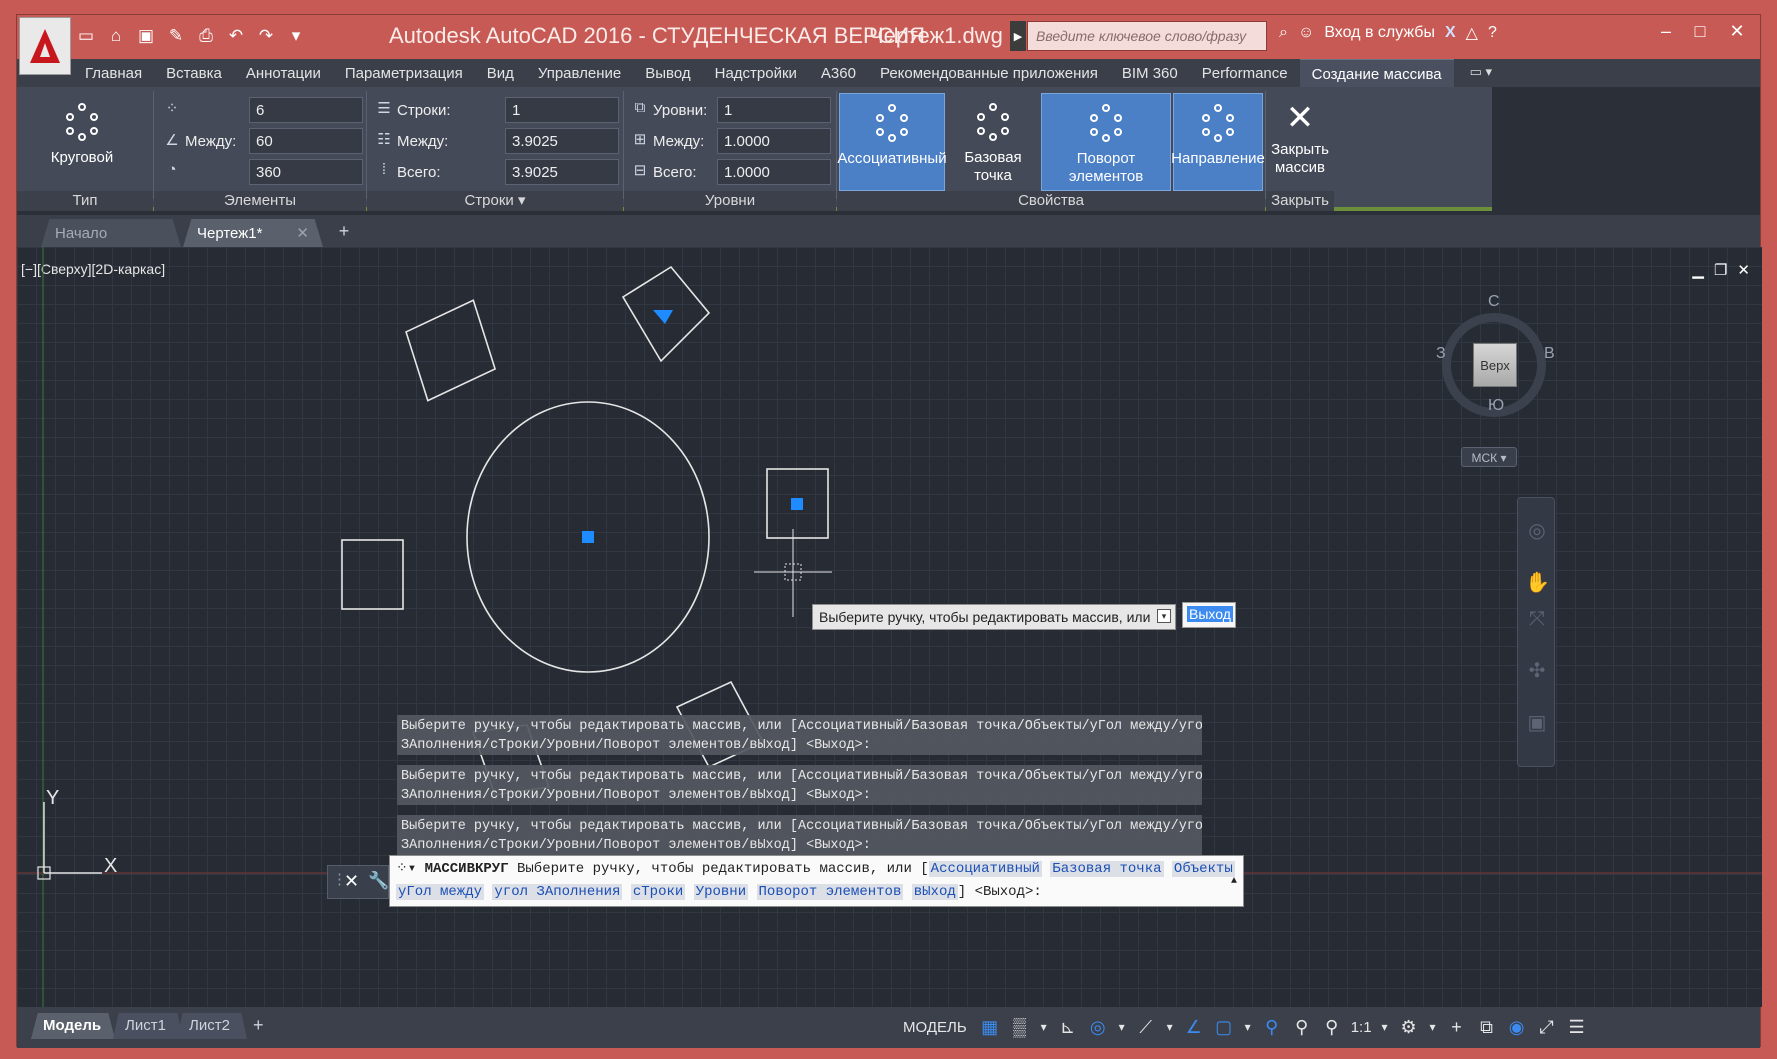 This screenshot has height=1059, width=1777. I want to click on help-icon: ?, so click(1492, 33).